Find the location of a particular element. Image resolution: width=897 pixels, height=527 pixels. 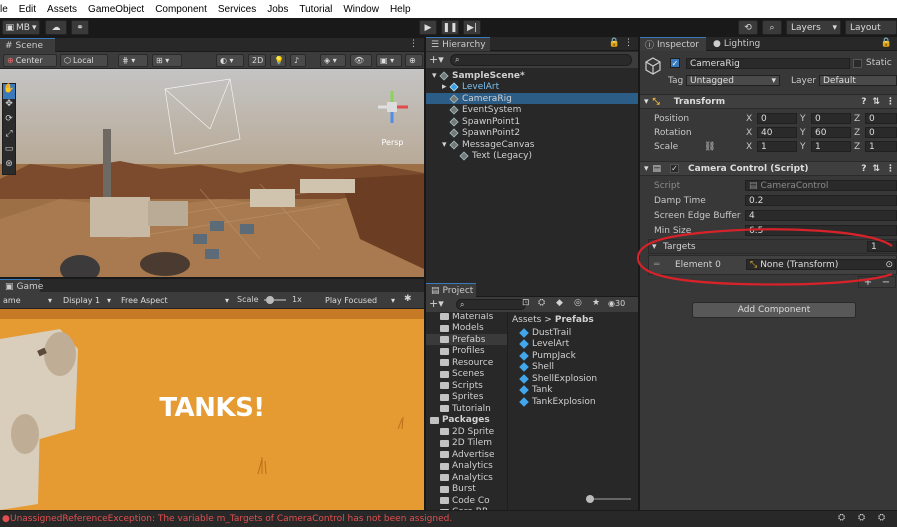

step-button: ▶| is located at coordinates (472, 27).